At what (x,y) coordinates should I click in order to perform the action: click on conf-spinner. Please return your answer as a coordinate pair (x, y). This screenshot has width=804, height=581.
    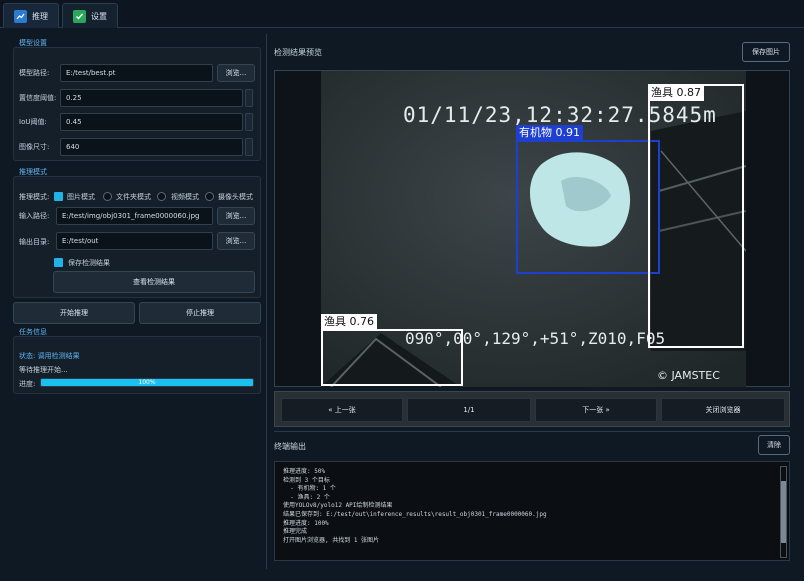
    Looking at the image, I should click on (249, 98).